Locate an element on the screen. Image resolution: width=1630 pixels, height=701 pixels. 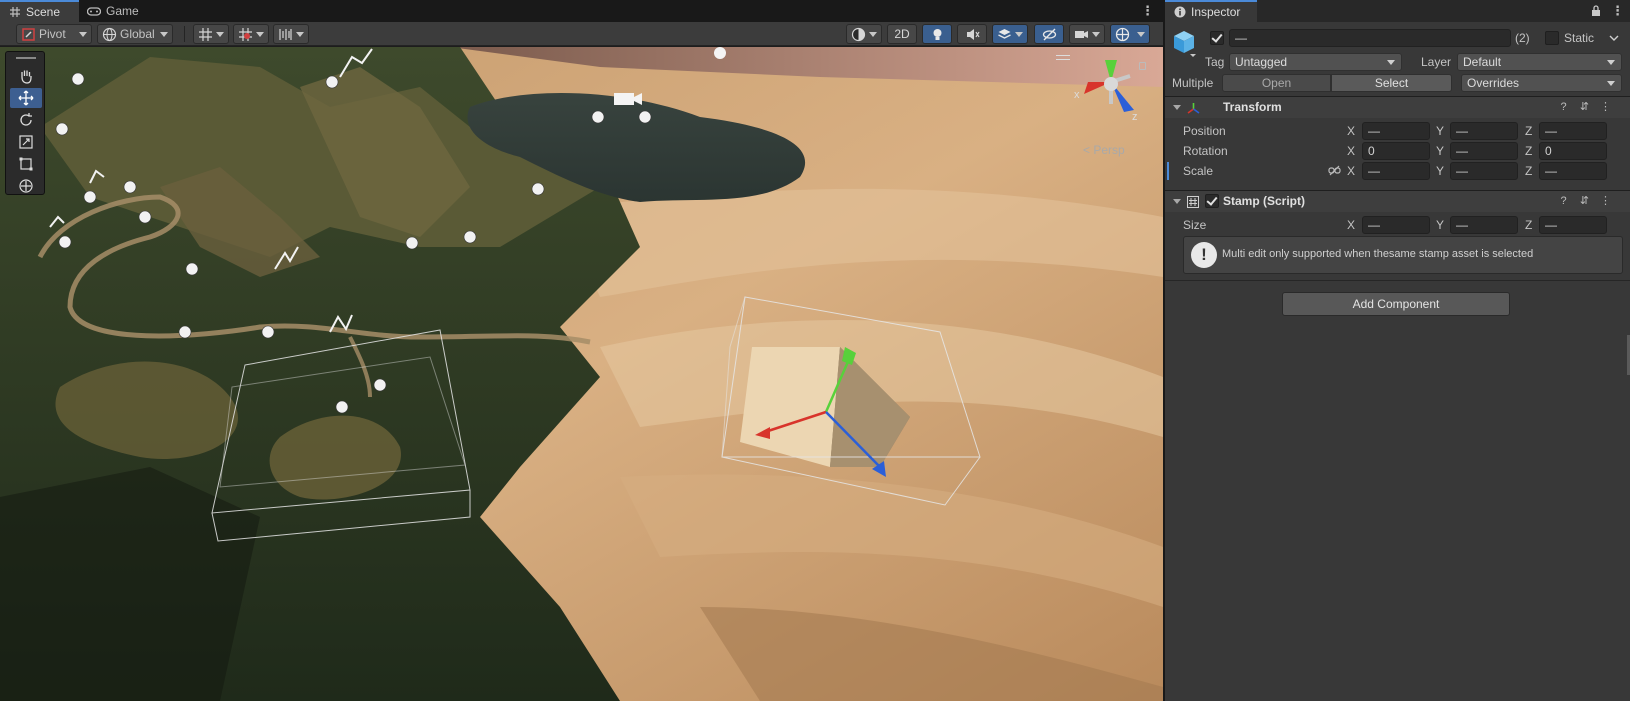
move-tool-button is located at coordinates (26, 98).